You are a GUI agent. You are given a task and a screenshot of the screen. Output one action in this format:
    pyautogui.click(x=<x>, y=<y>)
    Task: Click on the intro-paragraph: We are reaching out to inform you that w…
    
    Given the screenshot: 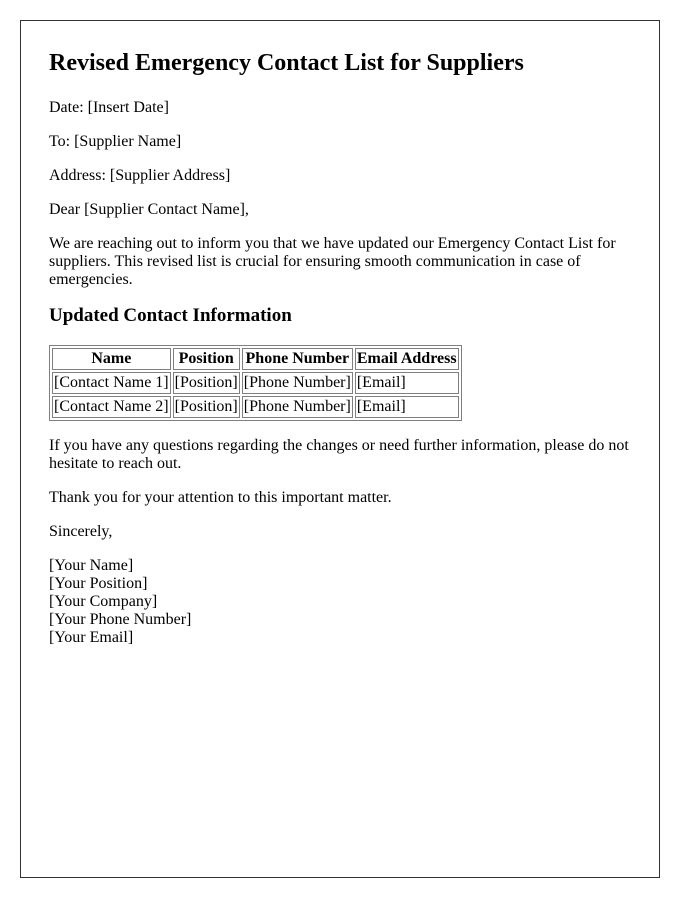 What is the action you would take?
    pyautogui.click(x=332, y=261)
    